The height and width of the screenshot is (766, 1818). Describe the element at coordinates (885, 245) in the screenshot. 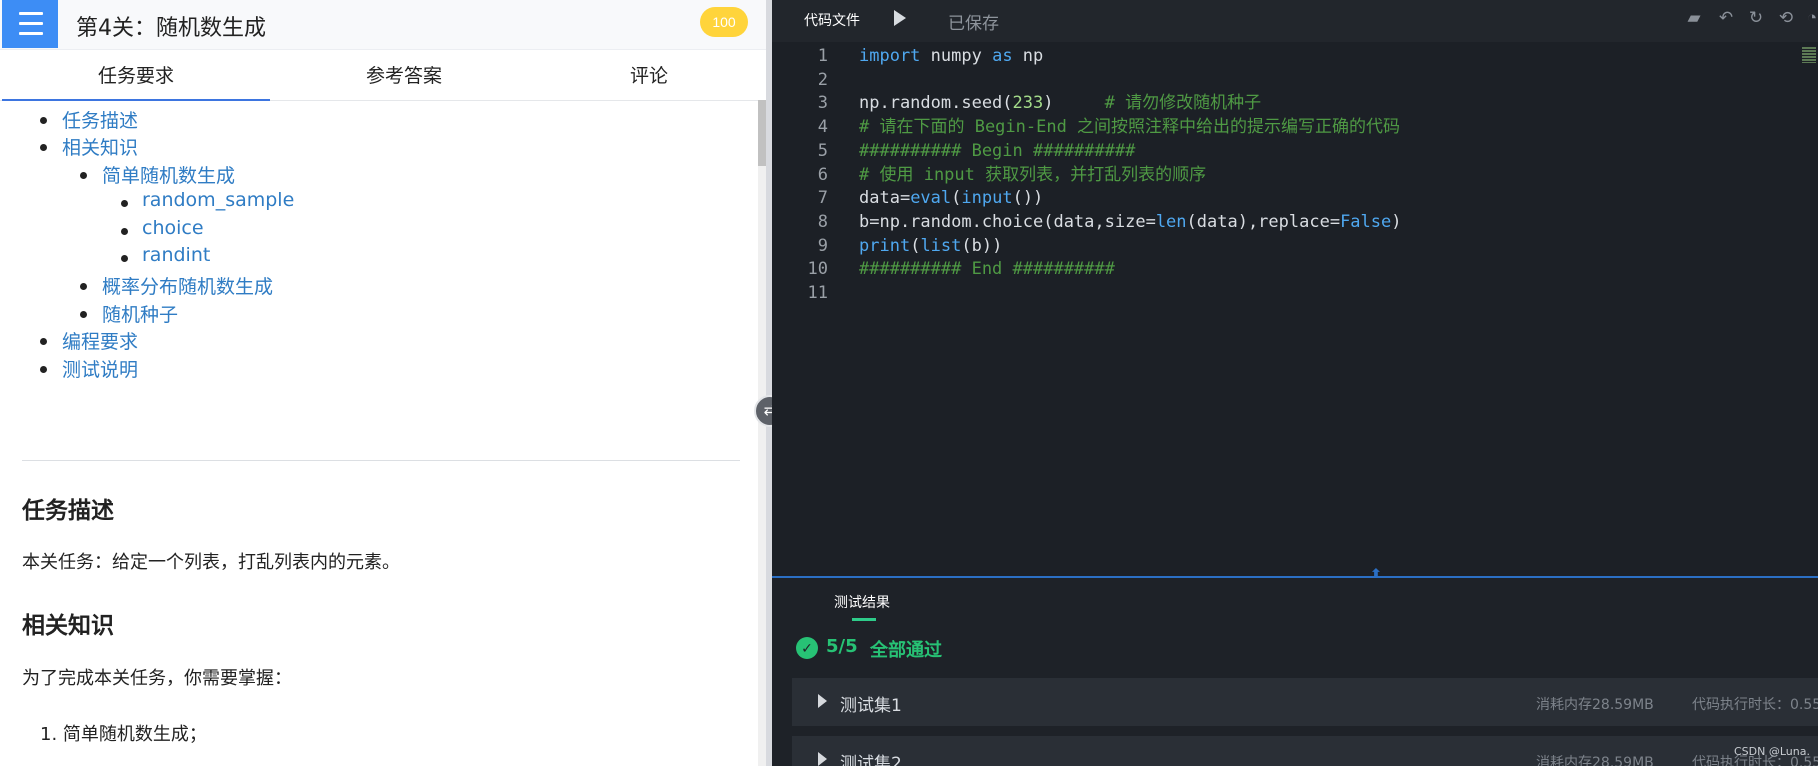

I see `code-token: print` at that location.